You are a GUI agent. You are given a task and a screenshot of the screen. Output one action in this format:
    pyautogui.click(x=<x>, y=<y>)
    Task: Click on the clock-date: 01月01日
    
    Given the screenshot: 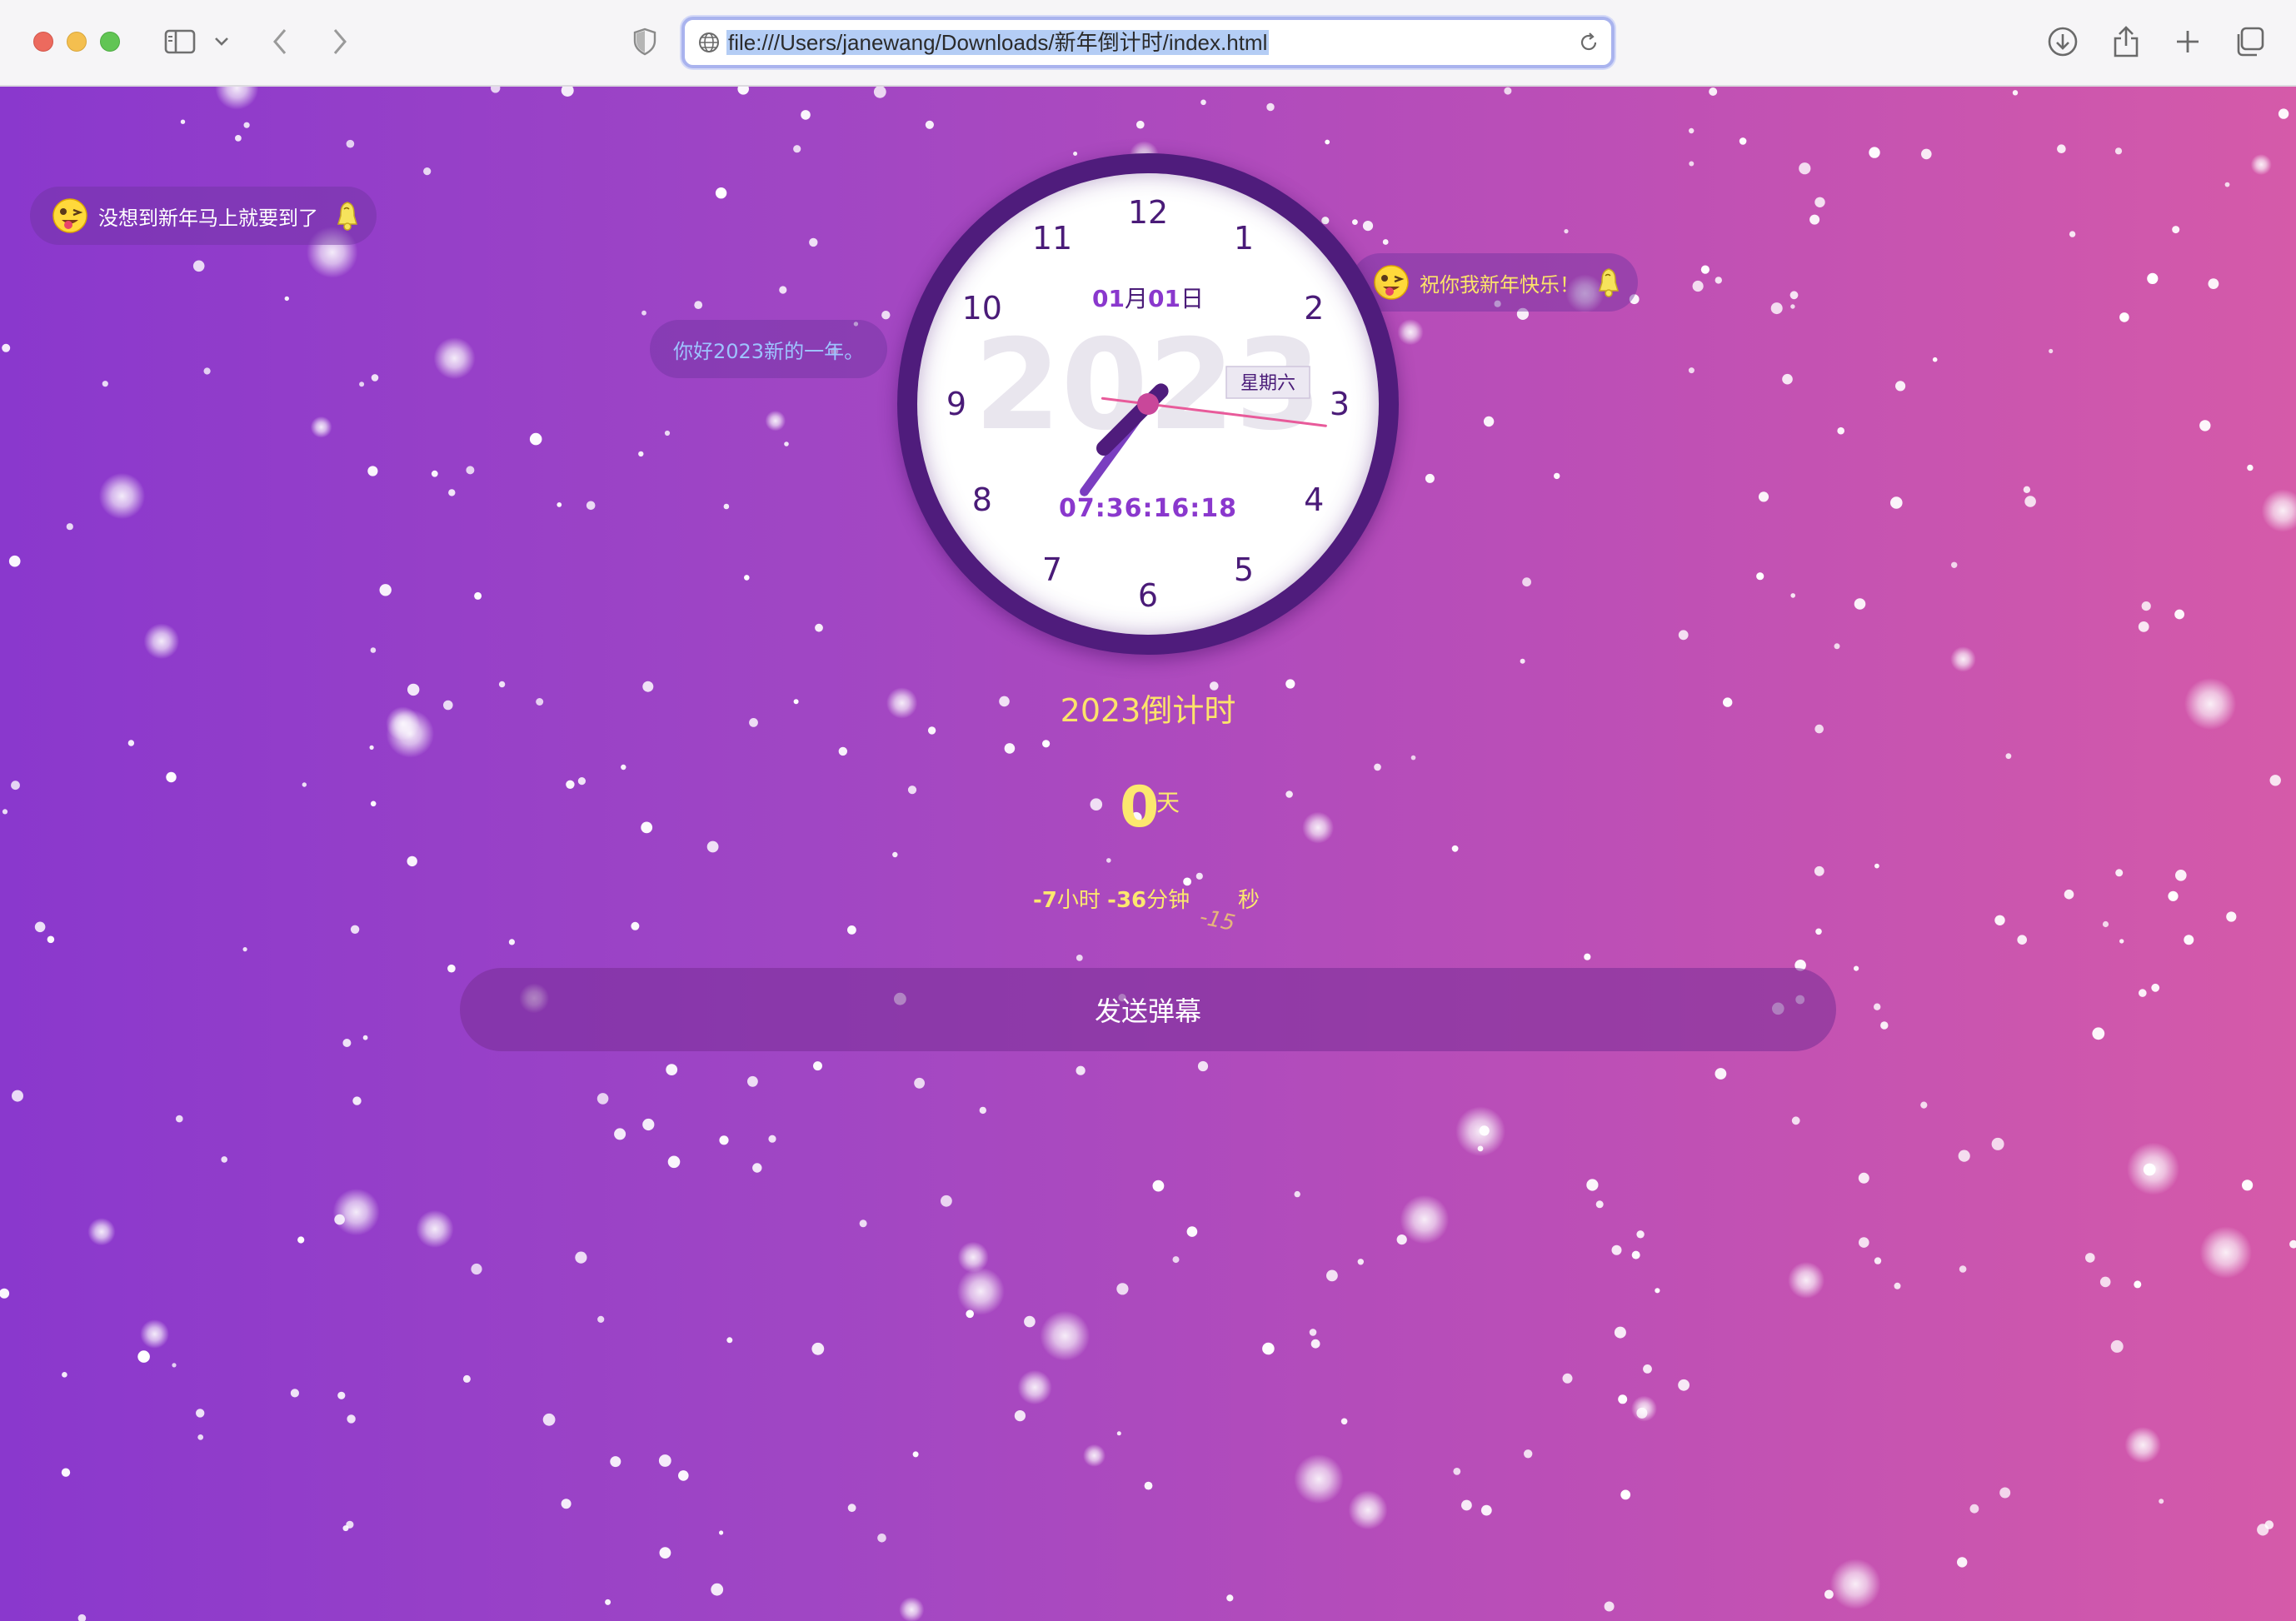 What is the action you would take?
    pyautogui.click(x=1148, y=298)
    